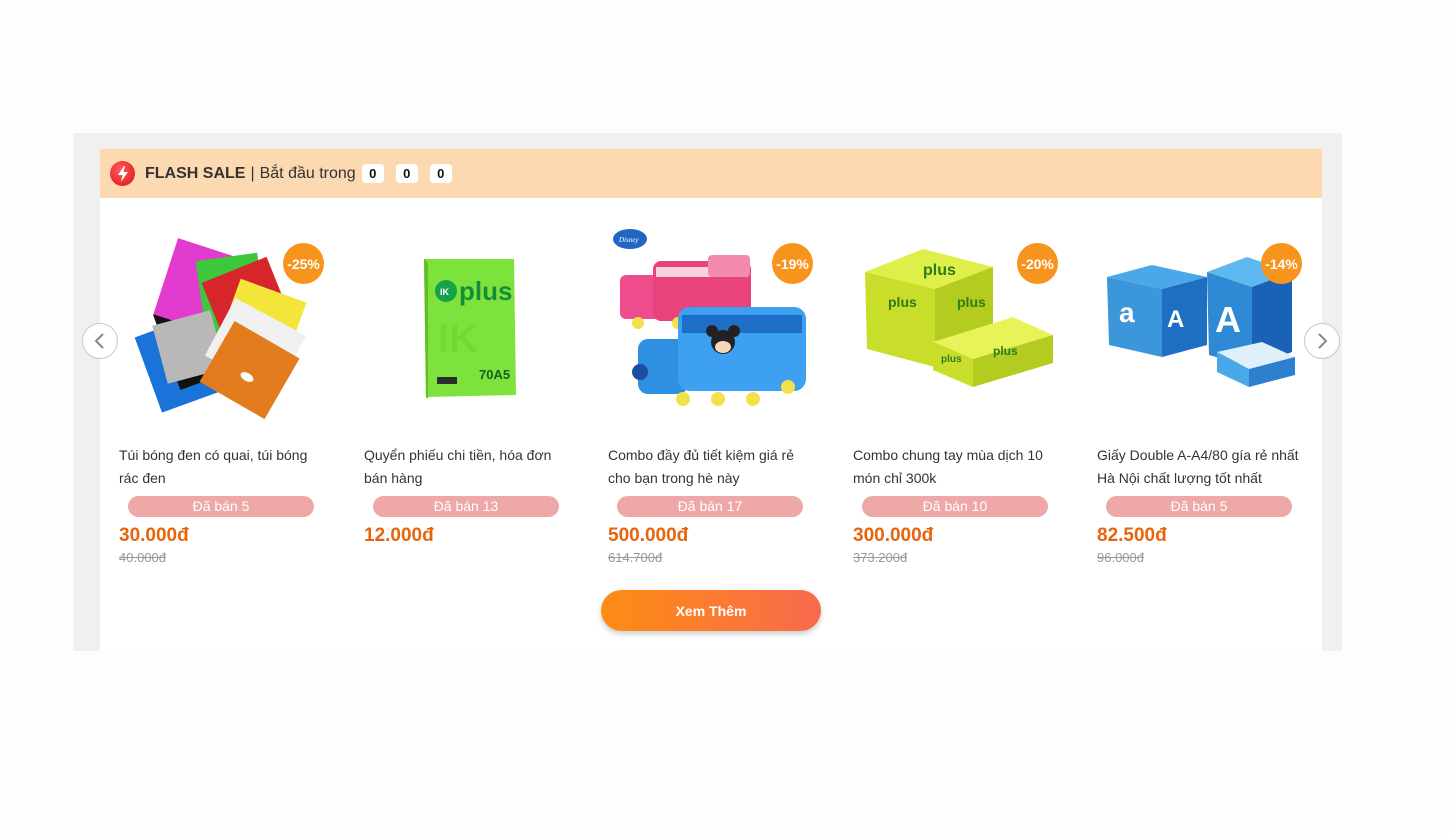 Image resolution: width=1449 pixels, height=833 pixels. I want to click on chevron-right-icon, so click(1323, 341).